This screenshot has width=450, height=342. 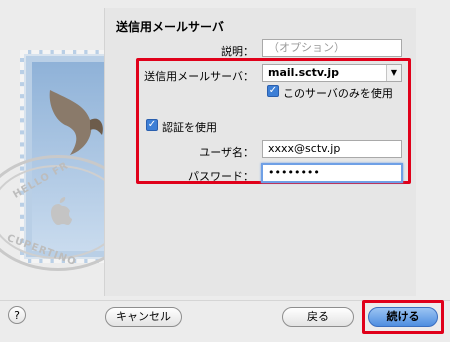 I want to click on description-label: 説明：, so click(x=237, y=51).